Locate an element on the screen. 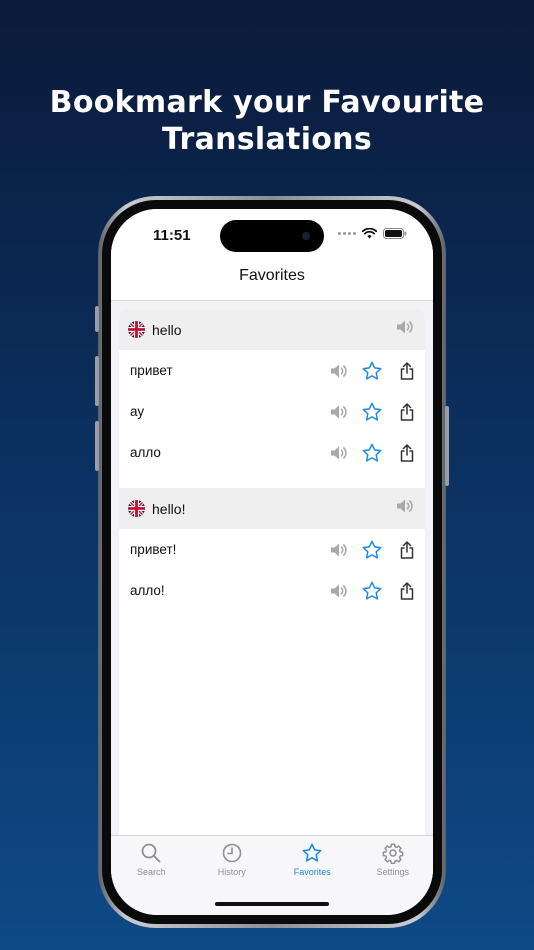 This screenshot has width=534, height=950. clock-icon is located at coordinates (232, 853).